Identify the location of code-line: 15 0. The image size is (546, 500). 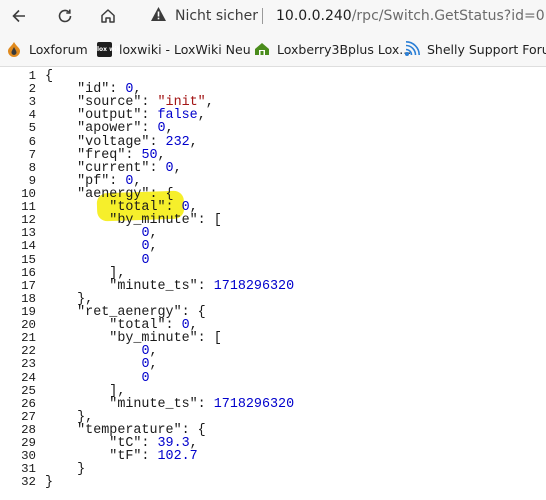
(273, 260).